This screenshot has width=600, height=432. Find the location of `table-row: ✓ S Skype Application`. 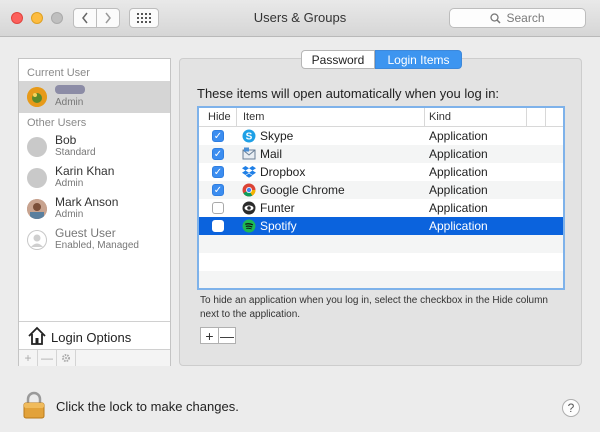

table-row: ✓ S Skype Application is located at coordinates (381, 136).